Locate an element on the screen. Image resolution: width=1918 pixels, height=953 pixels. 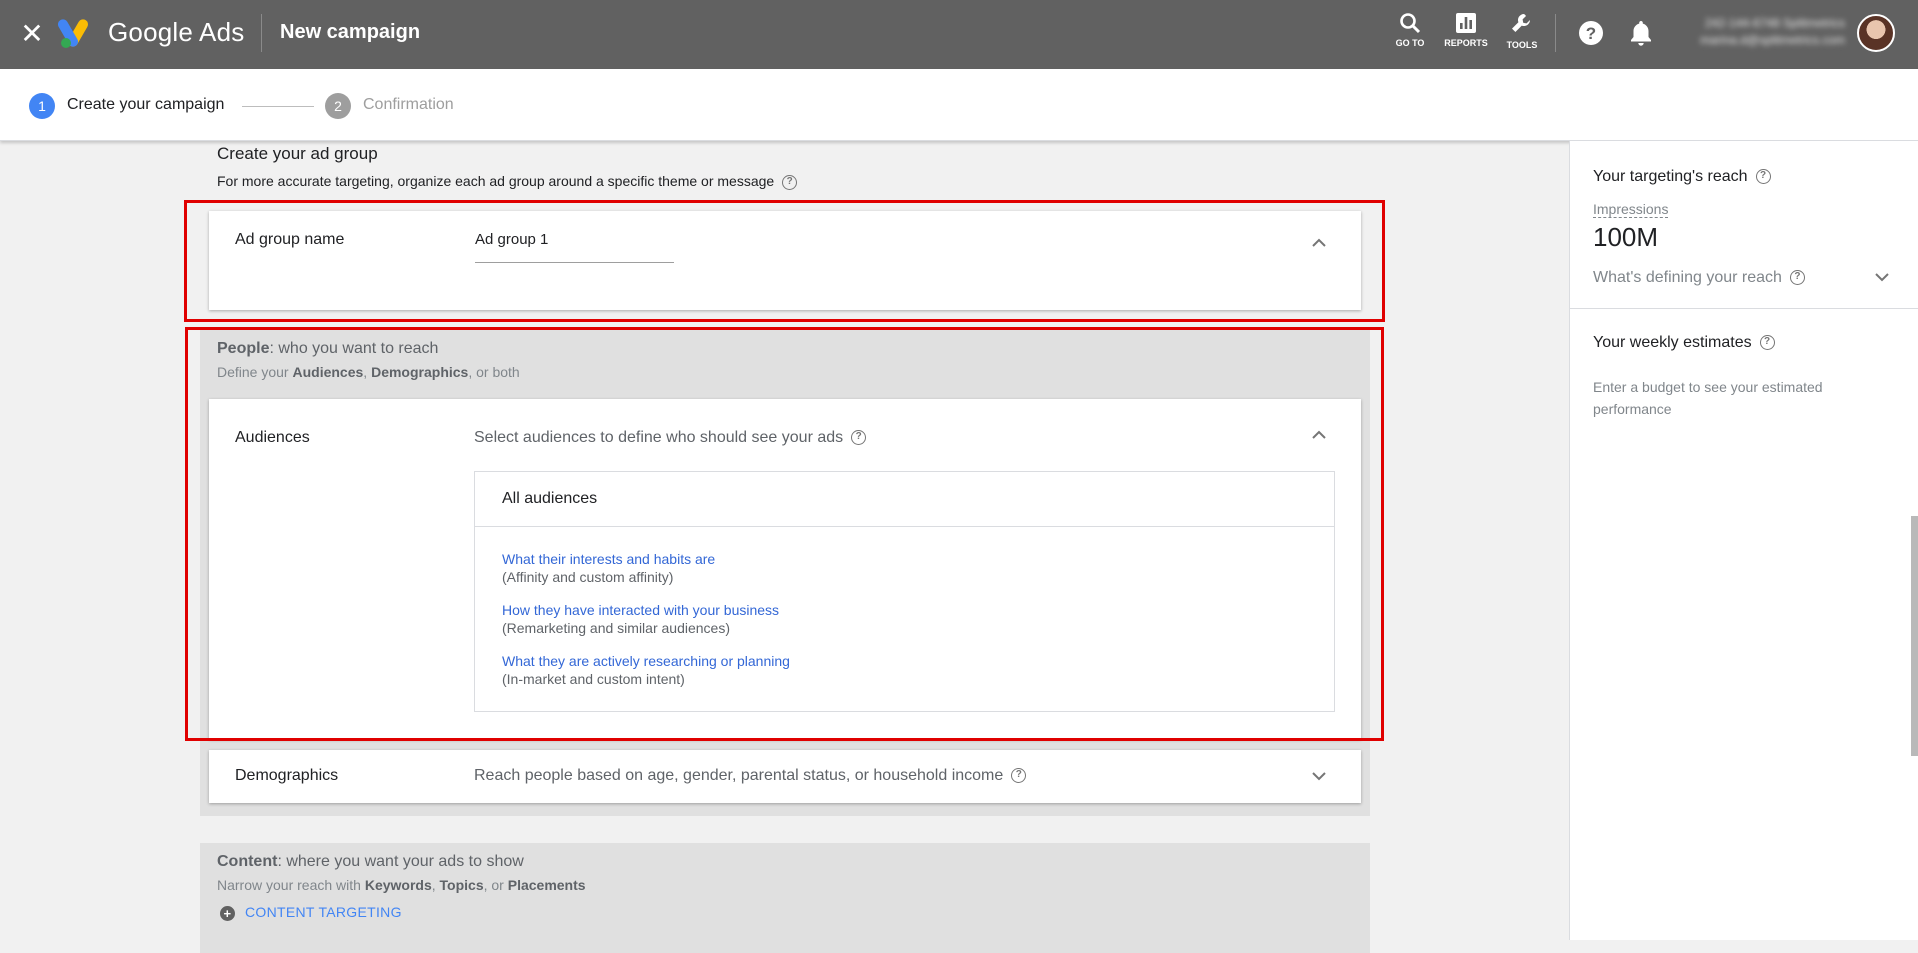
account-email: marina.d@splitmetrics.com is located at coordinates (1772, 40).